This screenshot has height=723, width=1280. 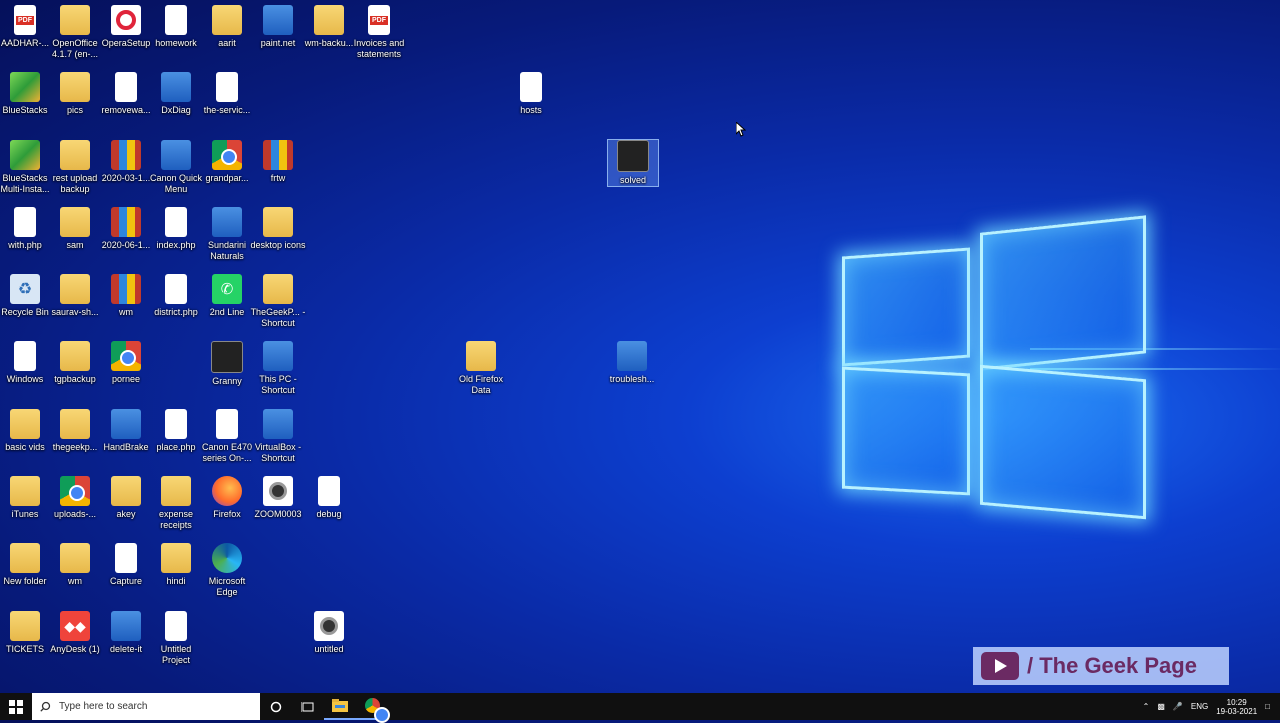 I want to click on desktop-icon: OperaSetup, so click(x=126, y=27).